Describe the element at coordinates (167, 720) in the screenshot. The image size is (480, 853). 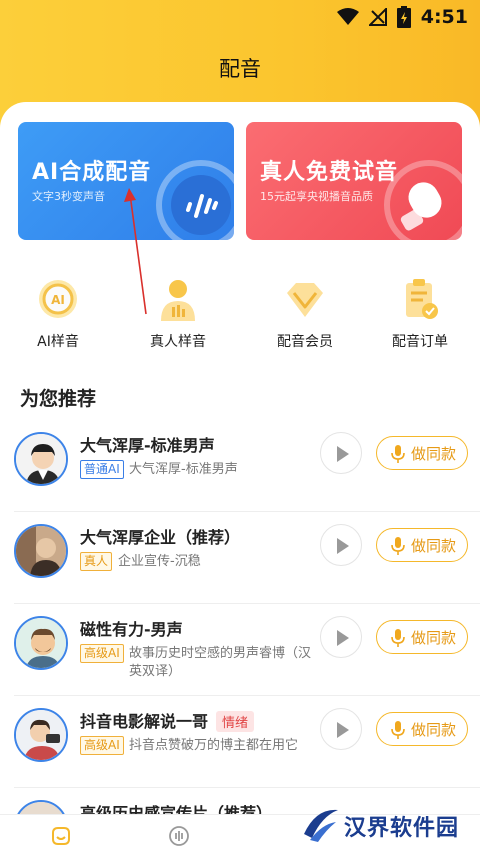
I see `voice-name: 抖音电影解说一哥 情绪` at that location.